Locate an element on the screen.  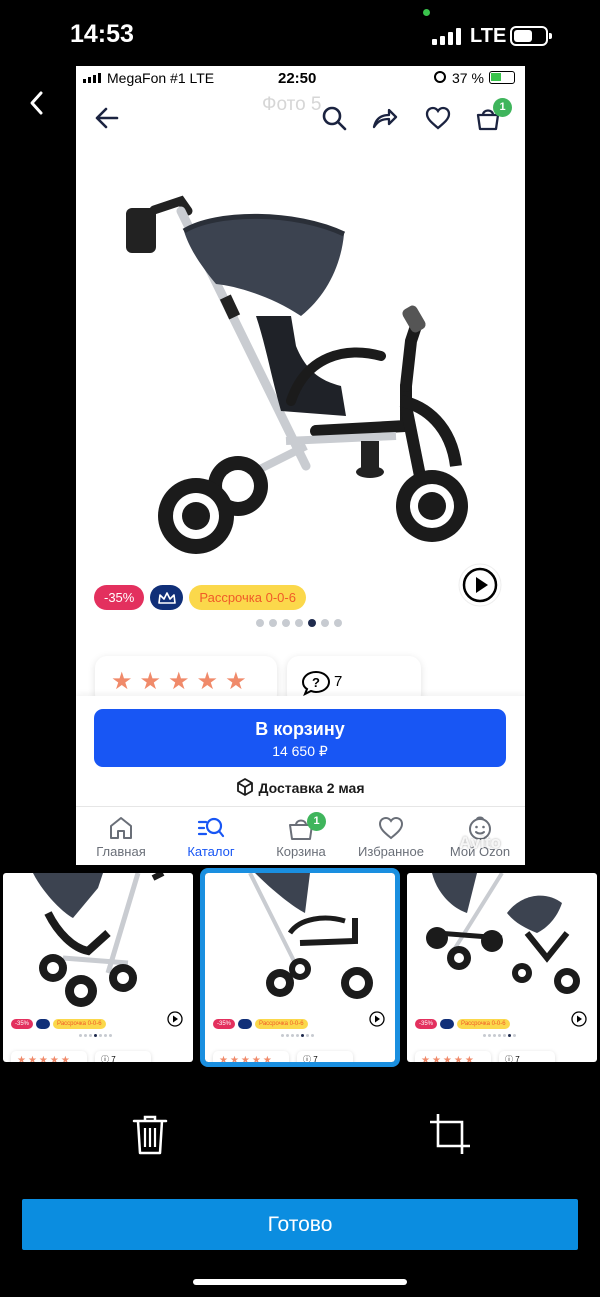
thumbnail-3-discount: -35% is located at coordinates (426, 1024).